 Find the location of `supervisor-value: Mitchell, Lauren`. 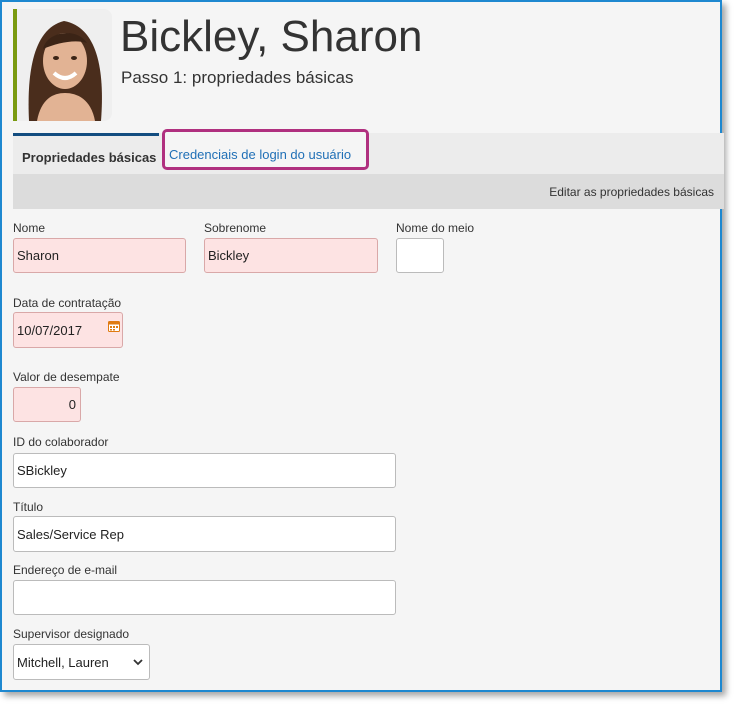

supervisor-value: Mitchell, Lauren is located at coordinates (63, 662).